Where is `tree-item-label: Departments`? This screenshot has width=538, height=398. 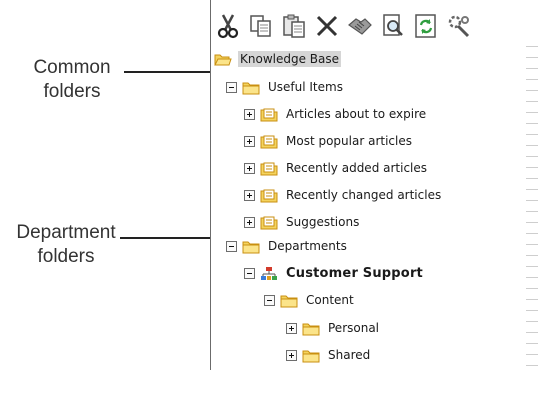 tree-item-label: Departments is located at coordinates (307, 246).